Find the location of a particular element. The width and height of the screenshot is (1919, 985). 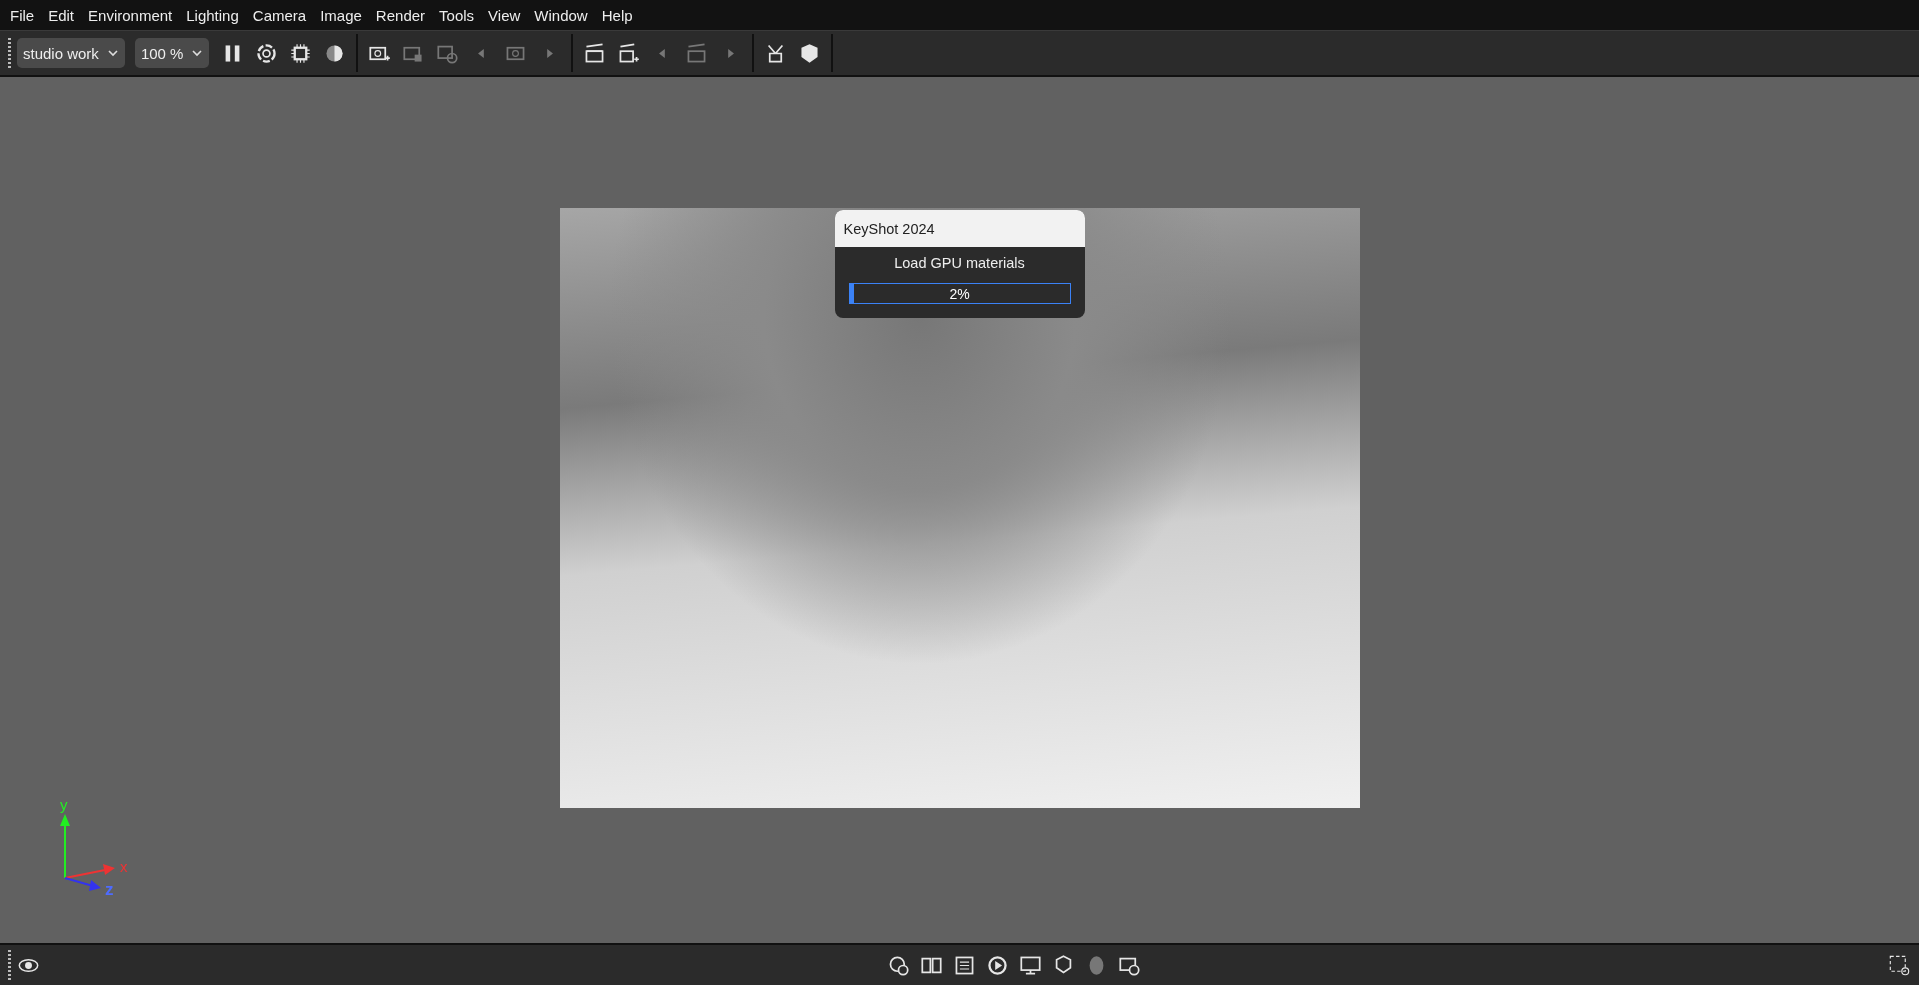

dropdown: studio work is located at coordinates (71, 53).